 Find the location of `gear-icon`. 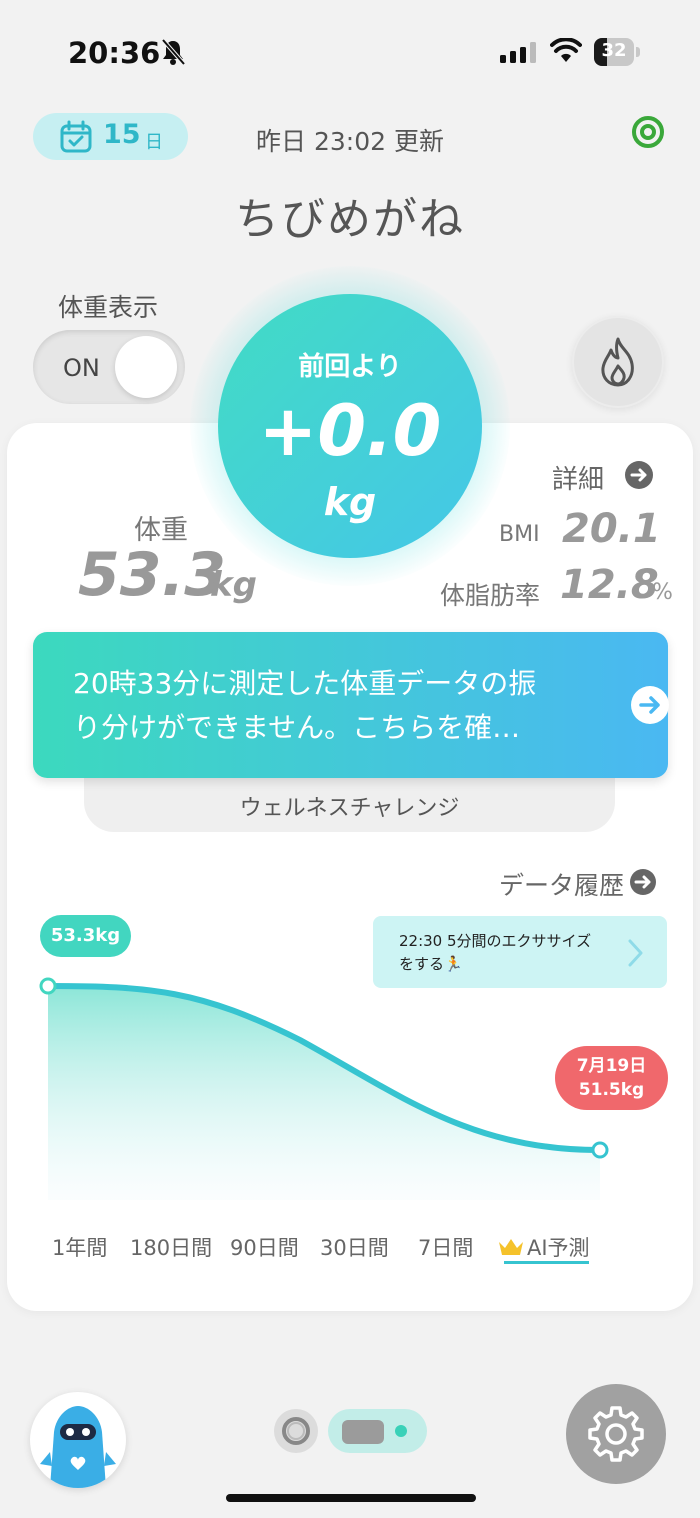

gear-icon is located at coordinates (616, 1434).